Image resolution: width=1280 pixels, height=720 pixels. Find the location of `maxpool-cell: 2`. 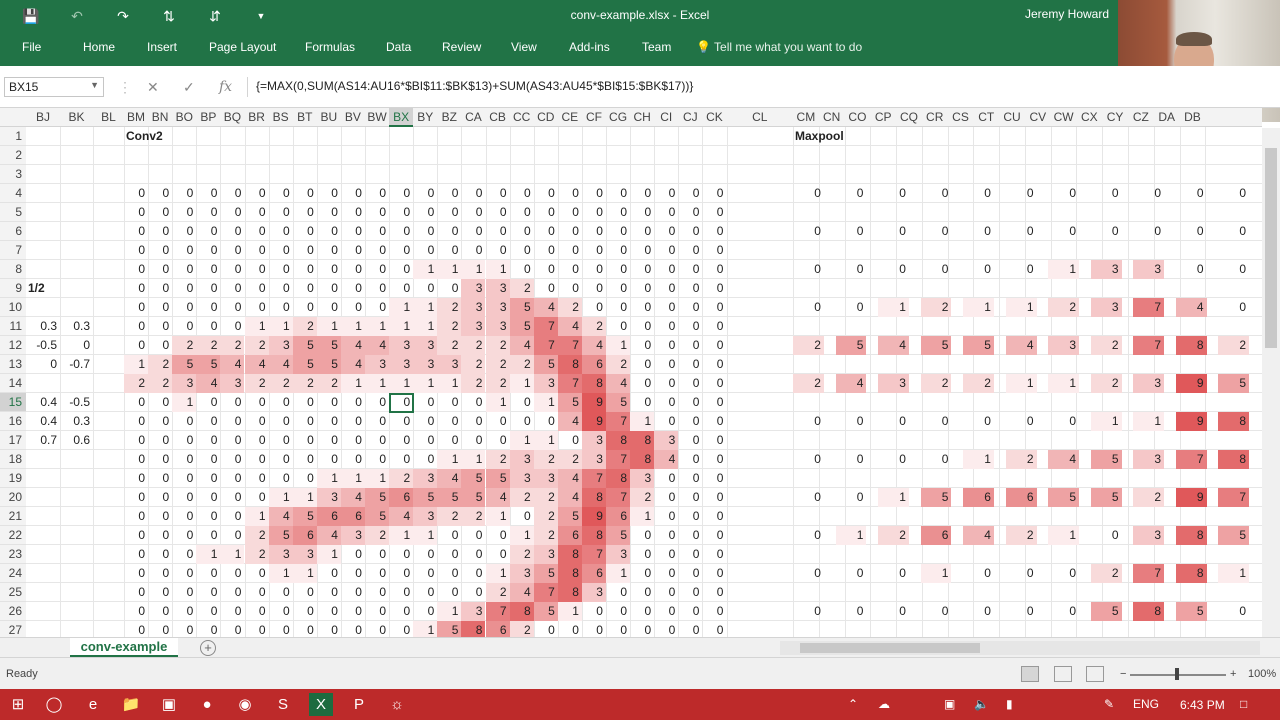

maxpool-cell: 2 is located at coordinates (808, 345).